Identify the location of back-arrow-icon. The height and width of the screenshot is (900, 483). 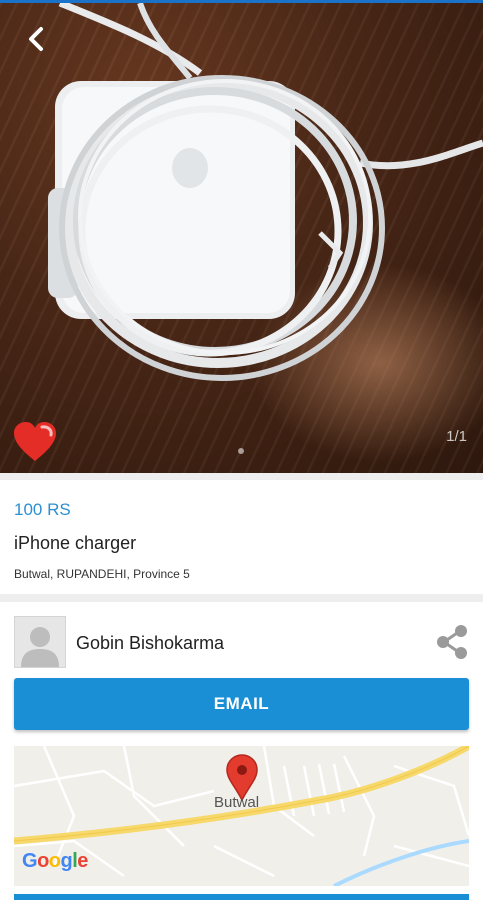
(36, 39).